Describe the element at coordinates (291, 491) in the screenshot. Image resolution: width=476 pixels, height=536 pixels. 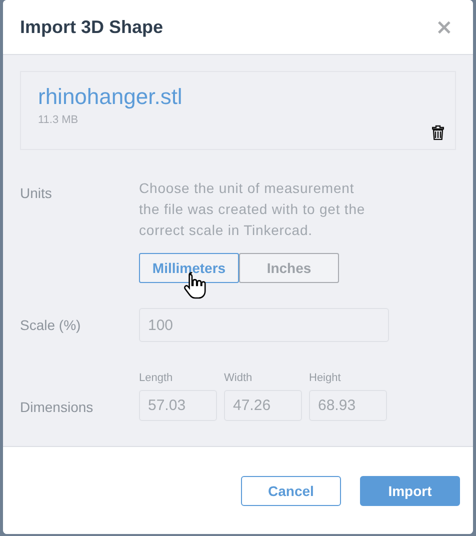
I see `cancel-button: Cancel` at that location.